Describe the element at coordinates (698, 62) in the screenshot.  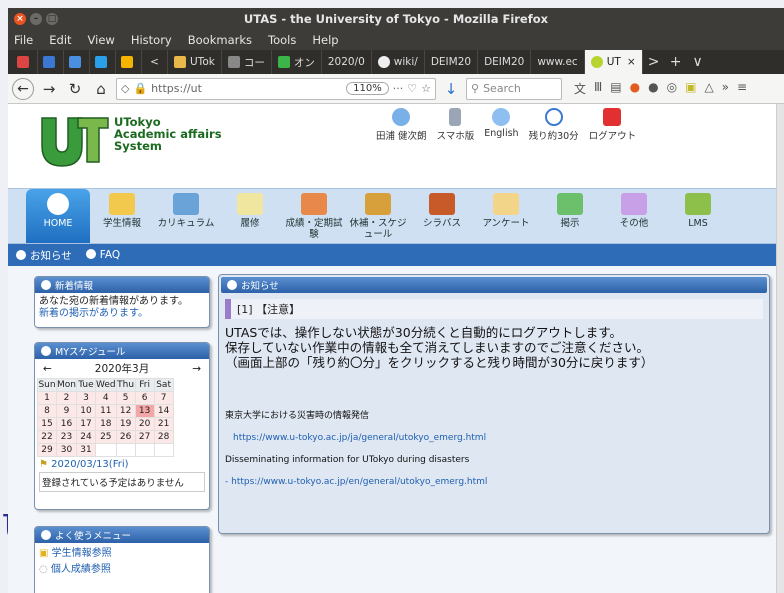
I see `list-tabs-button: ∨` at that location.